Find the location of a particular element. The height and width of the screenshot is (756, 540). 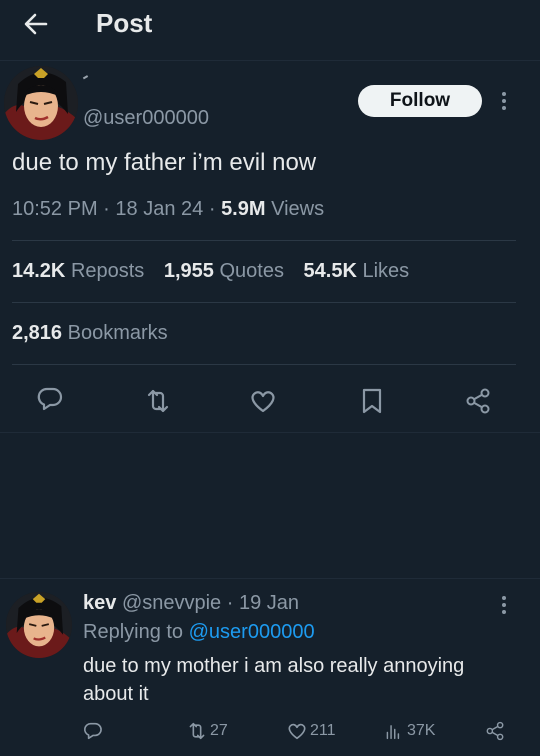

page-title: Post is located at coordinates (124, 23).